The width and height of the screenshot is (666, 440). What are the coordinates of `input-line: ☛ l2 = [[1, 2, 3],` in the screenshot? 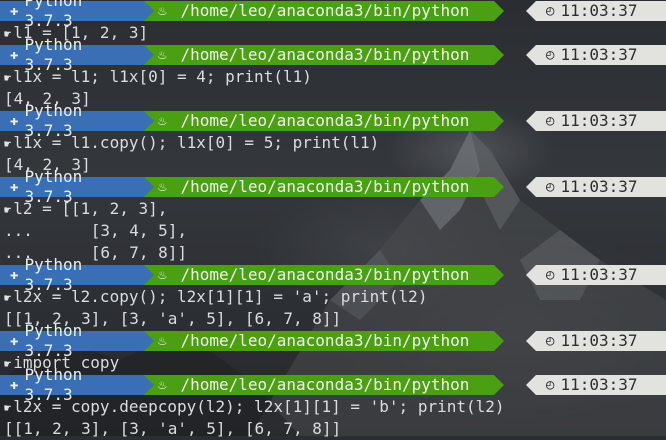 It's located at (333, 209).